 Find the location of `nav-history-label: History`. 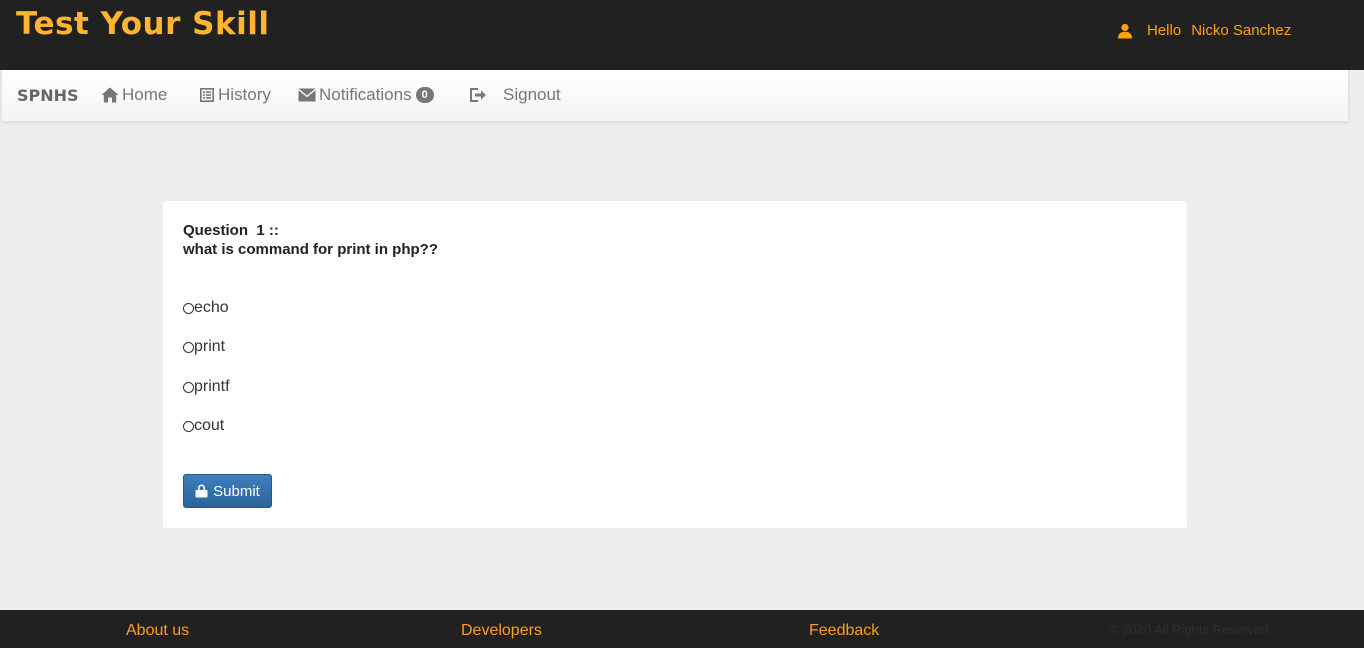

nav-history-label: History is located at coordinates (244, 94).